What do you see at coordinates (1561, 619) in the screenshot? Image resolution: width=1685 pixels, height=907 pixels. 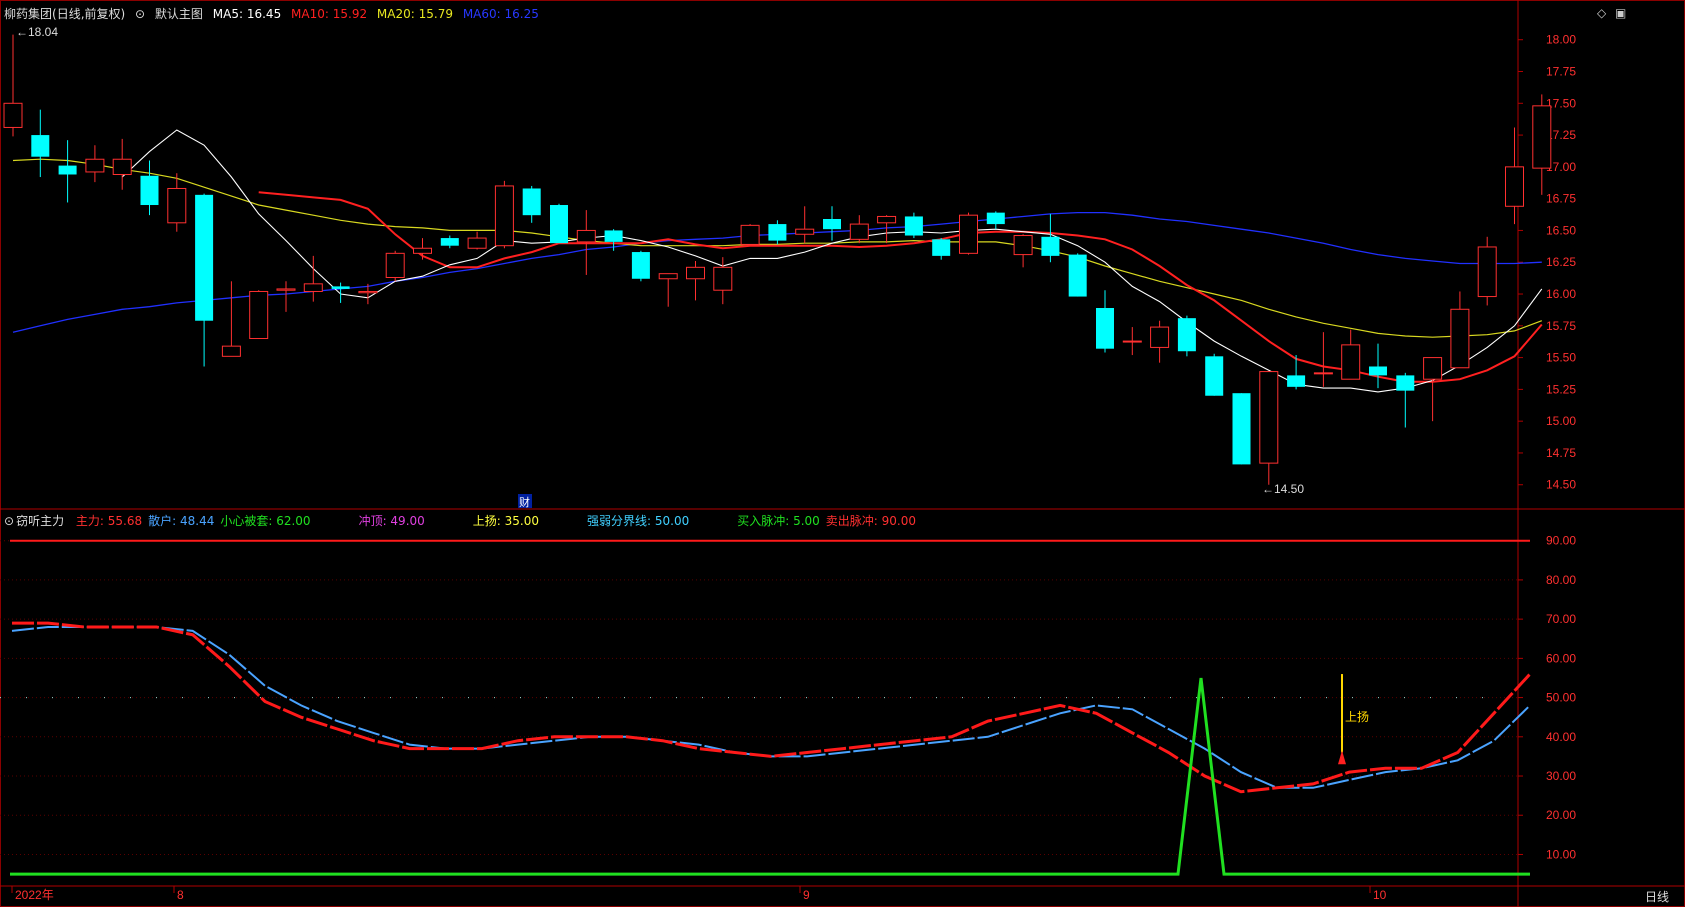 I see `sub-tick-label: 70.00` at bounding box center [1561, 619].